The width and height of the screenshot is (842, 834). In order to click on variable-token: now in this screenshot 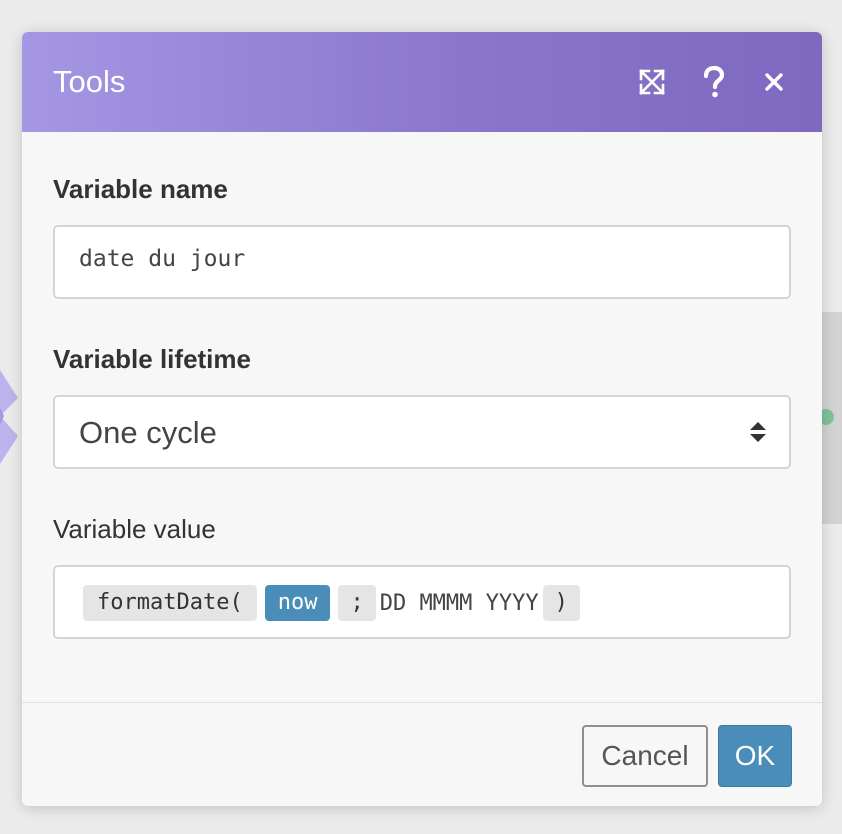, I will do `click(297, 603)`.